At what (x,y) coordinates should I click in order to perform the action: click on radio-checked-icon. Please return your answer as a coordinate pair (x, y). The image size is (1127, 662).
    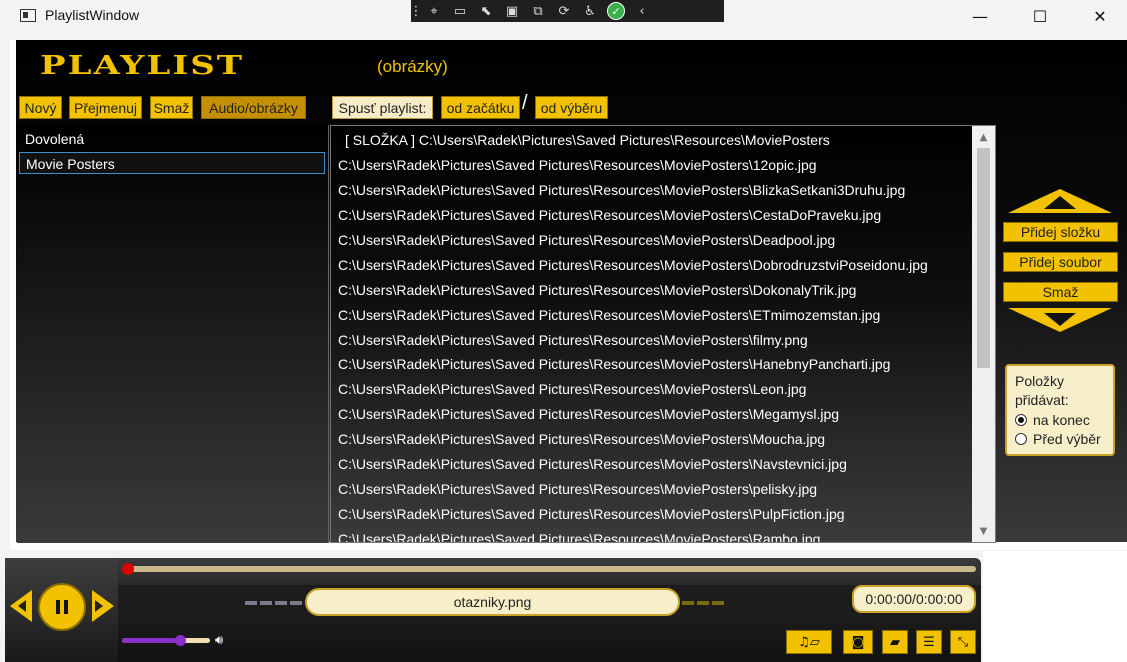
    Looking at the image, I should click on (1021, 419).